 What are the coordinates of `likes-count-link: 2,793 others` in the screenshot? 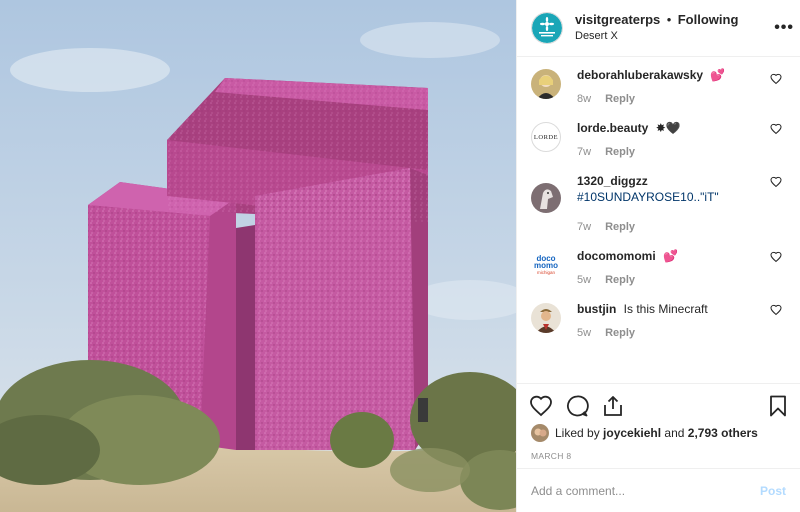 It's located at (723, 433).